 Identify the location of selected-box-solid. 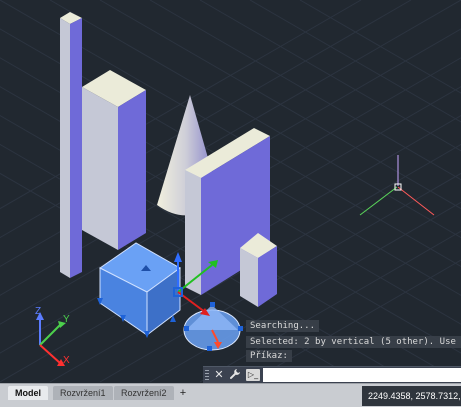
(139, 290).